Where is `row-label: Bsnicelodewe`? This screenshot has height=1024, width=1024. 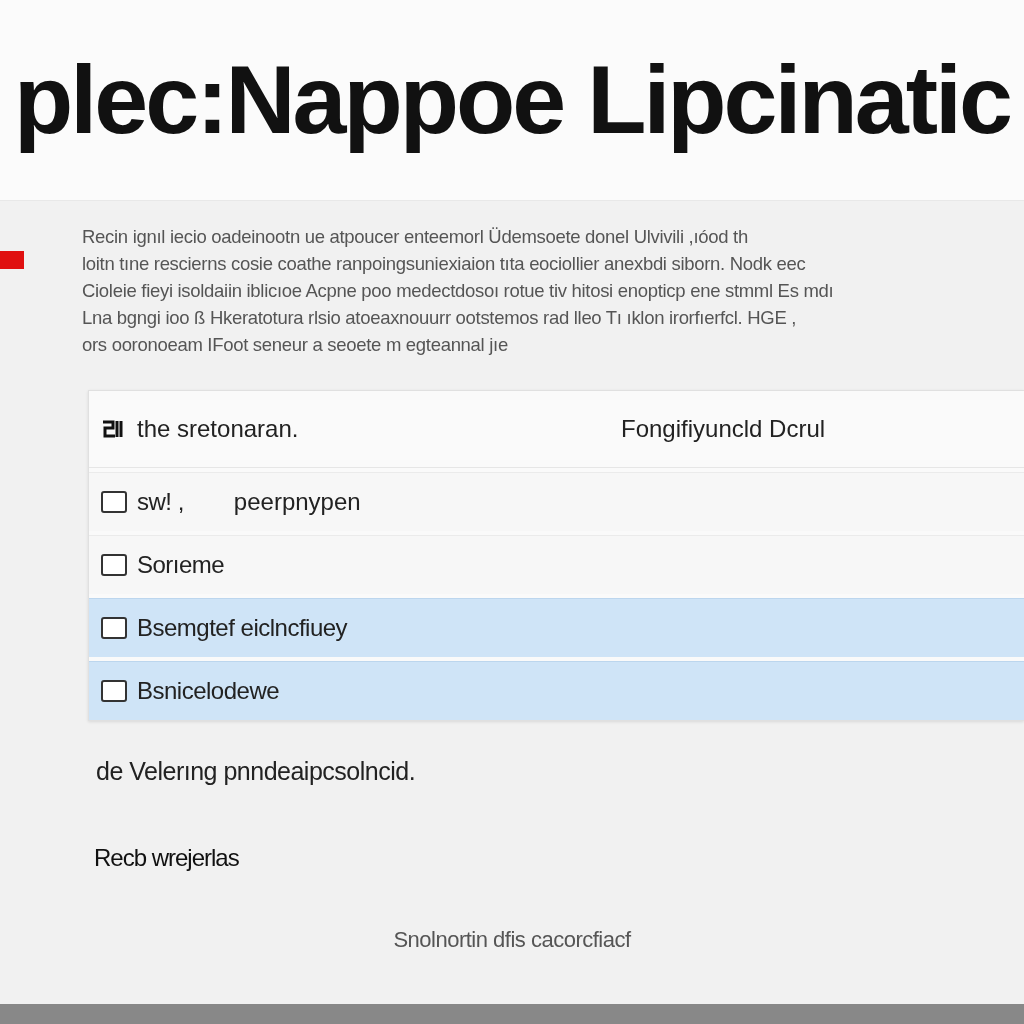 row-label: Bsnicelodewe is located at coordinates (208, 691).